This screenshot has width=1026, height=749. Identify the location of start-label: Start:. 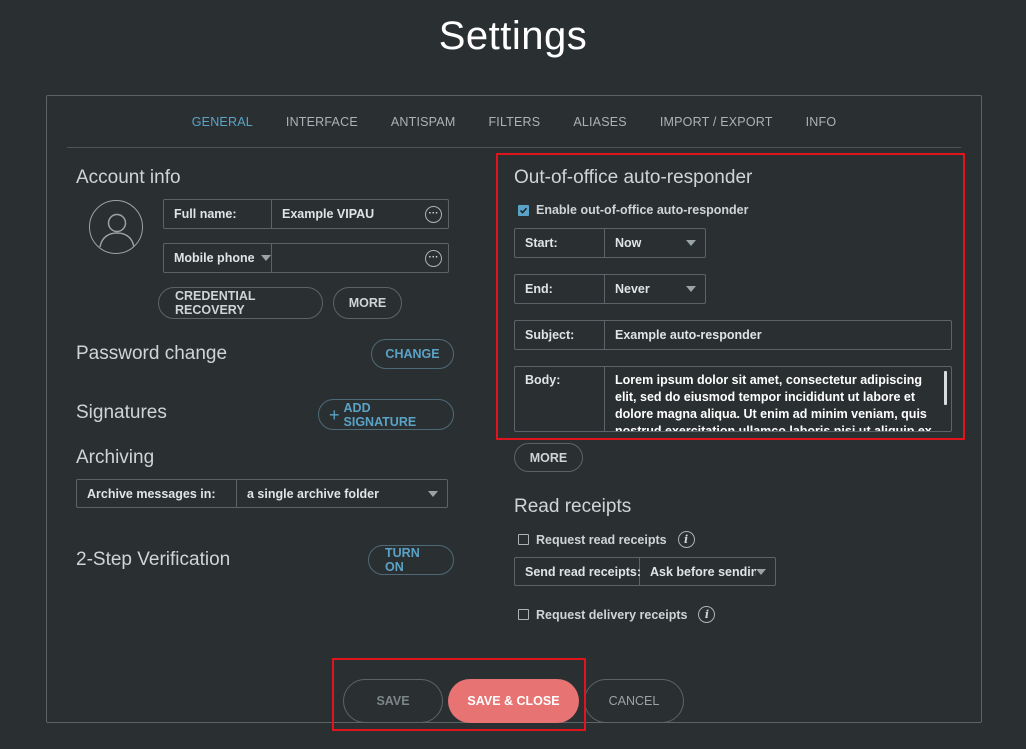
(560, 243).